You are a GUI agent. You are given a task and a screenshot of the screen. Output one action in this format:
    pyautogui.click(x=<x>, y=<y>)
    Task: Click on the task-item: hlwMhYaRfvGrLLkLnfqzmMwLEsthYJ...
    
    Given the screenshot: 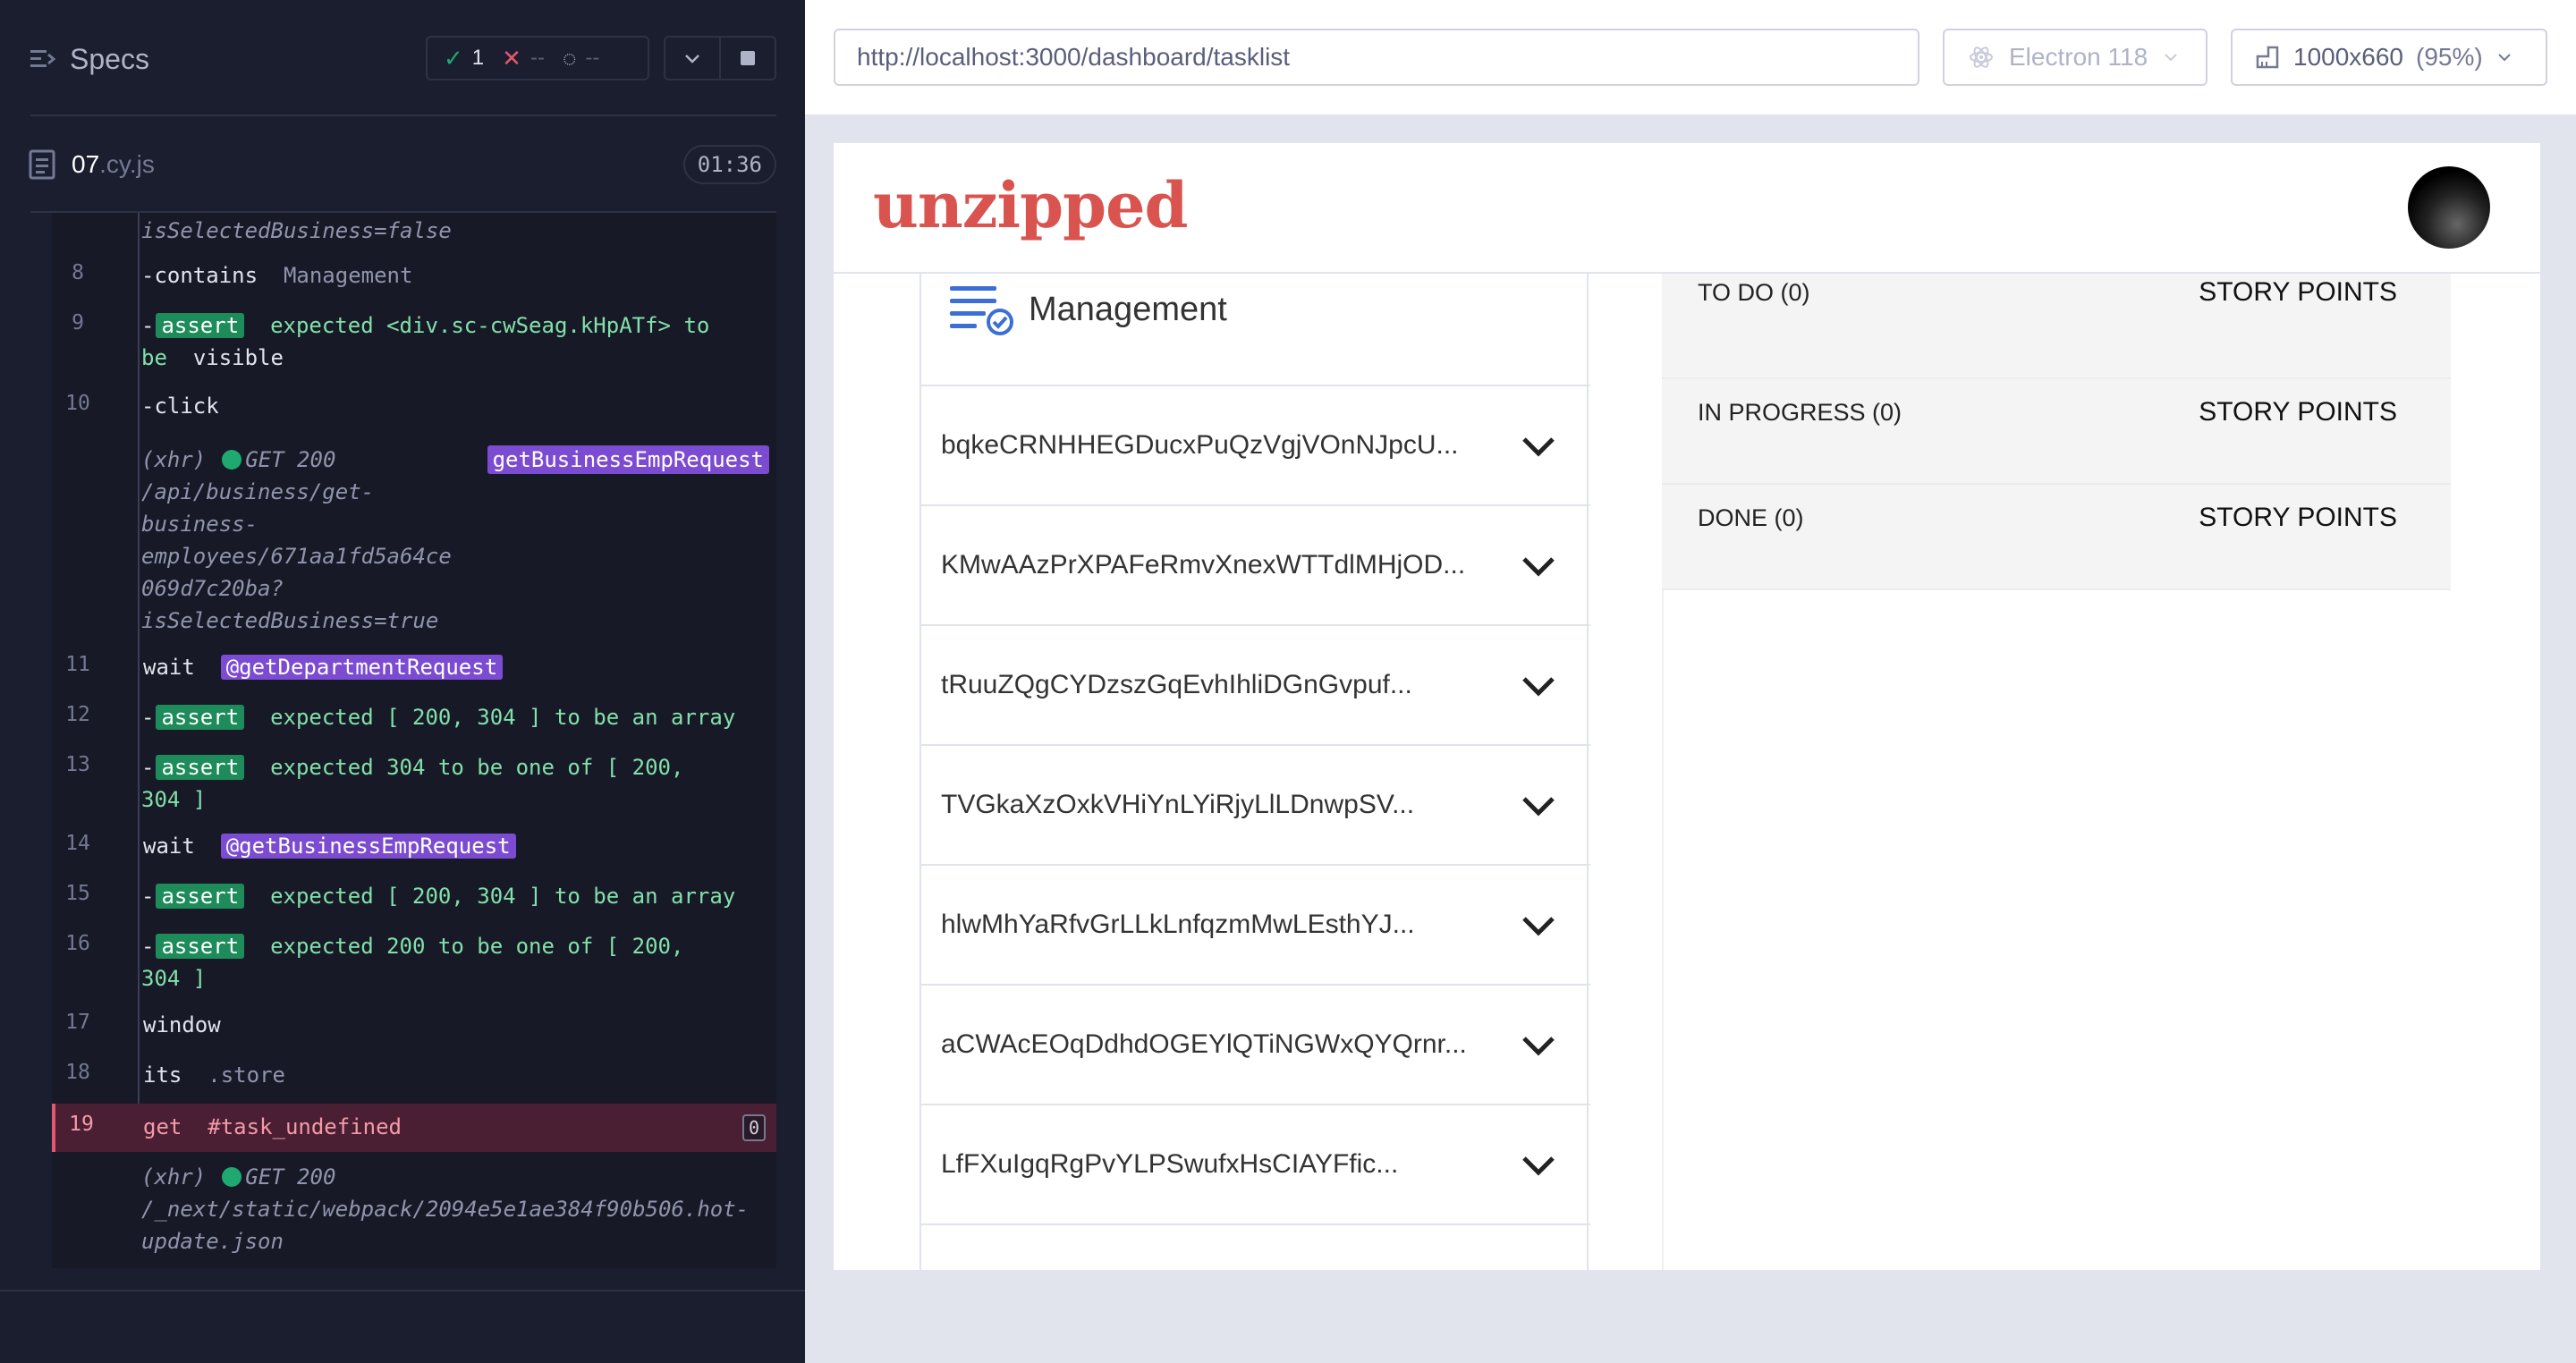 What is the action you would take?
    pyautogui.click(x=1255, y=924)
    